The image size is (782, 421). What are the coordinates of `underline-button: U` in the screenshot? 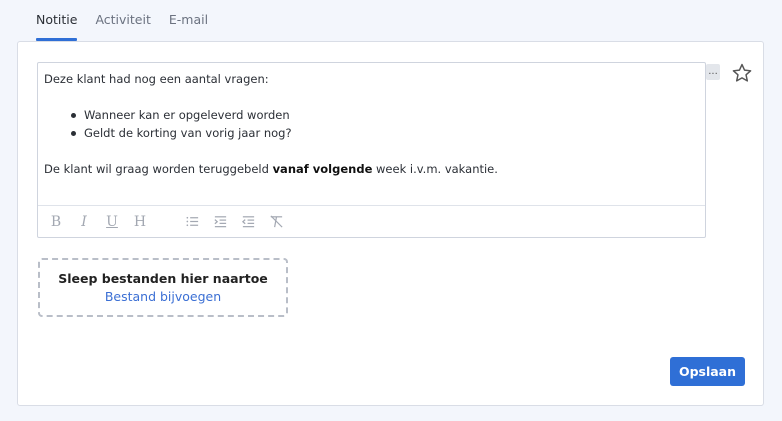 It's located at (112, 222).